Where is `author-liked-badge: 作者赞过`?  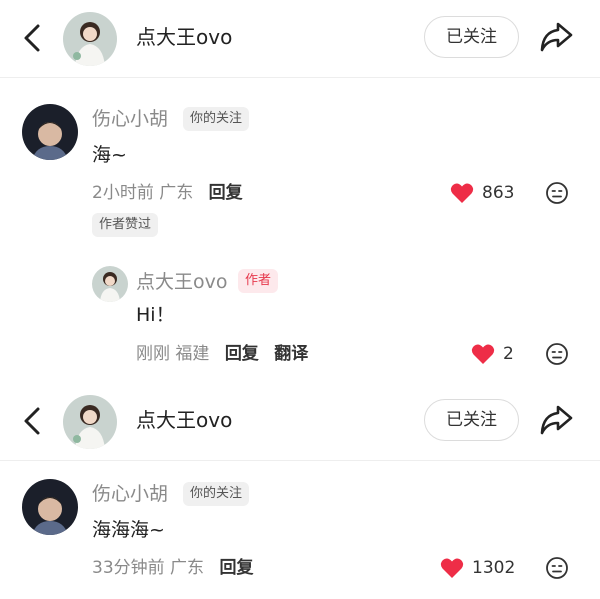
author-liked-badge: 作者赞过 is located at coordinates (125, 225).